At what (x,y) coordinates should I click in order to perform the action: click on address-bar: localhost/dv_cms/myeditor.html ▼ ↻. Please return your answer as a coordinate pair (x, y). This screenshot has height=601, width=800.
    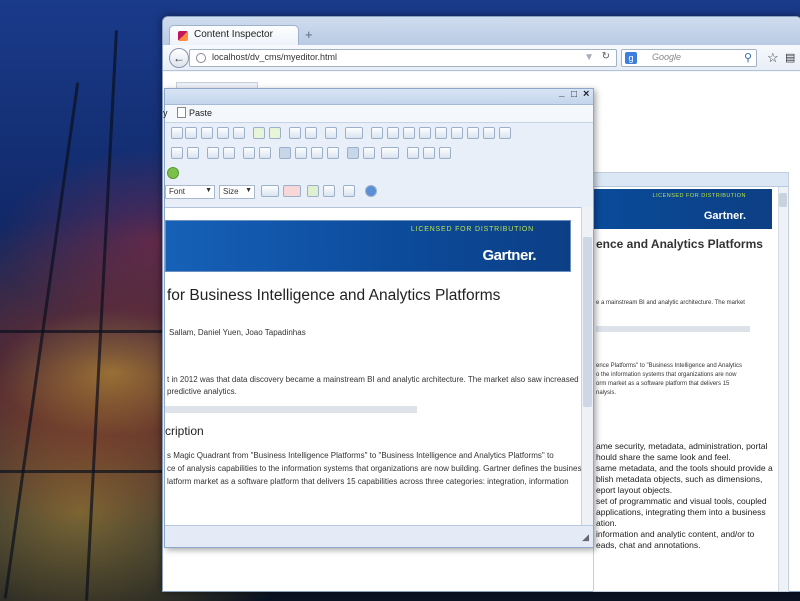
    Looking at the image, I should click on (403, 58).